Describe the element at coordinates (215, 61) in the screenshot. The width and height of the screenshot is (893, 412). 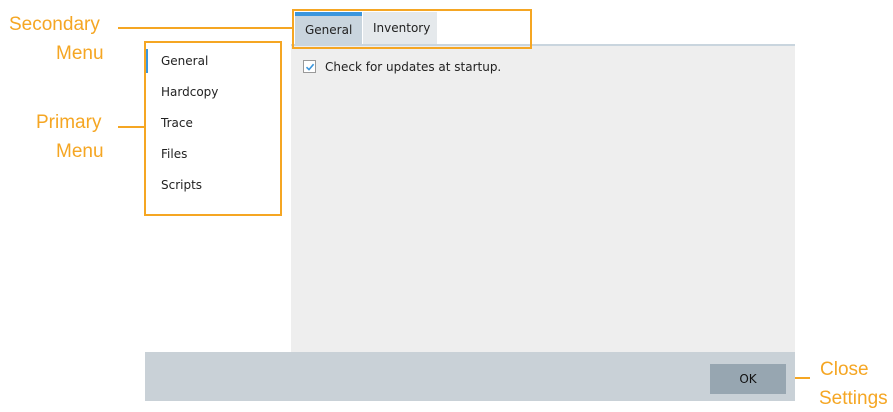
I see `menu-item-general: General` at that location.